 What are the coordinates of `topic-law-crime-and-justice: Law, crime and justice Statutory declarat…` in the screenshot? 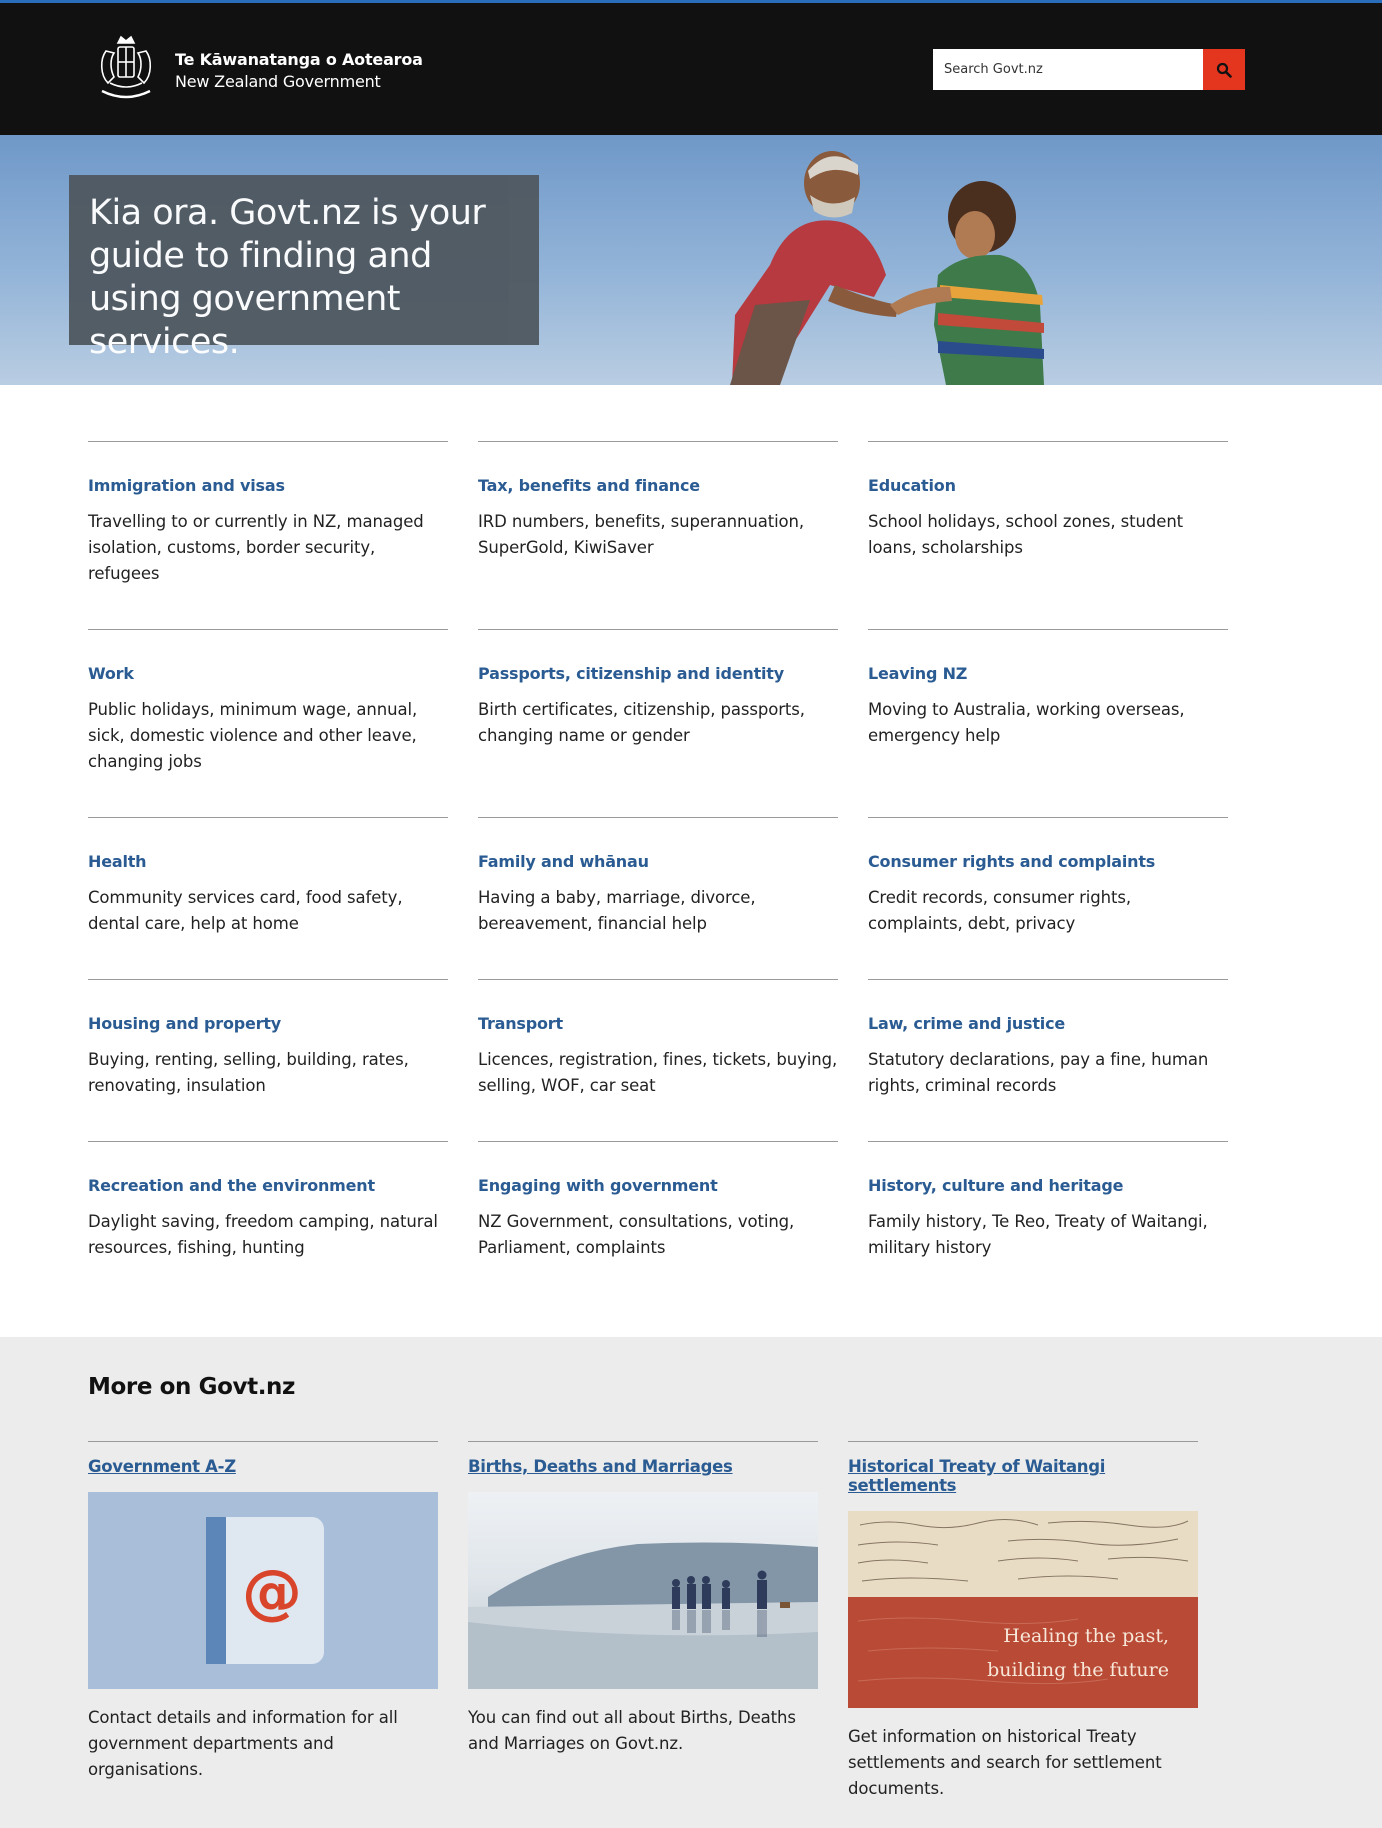 It's located at (1048, 1060).